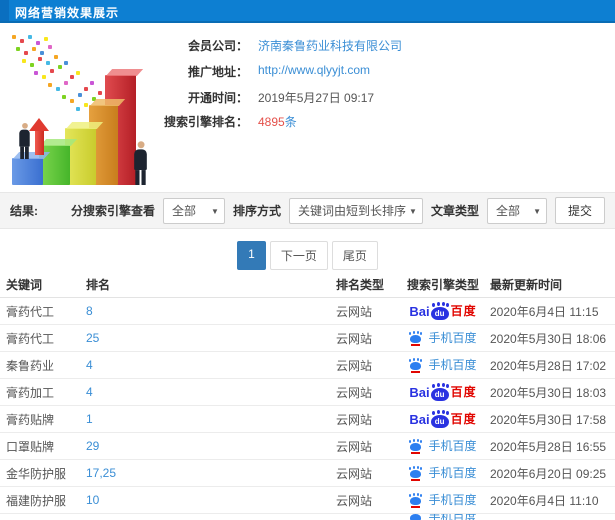 This screenshot has width=615, height=520. I want to click on header-rank-type: 排名类型, so click(360, 285).